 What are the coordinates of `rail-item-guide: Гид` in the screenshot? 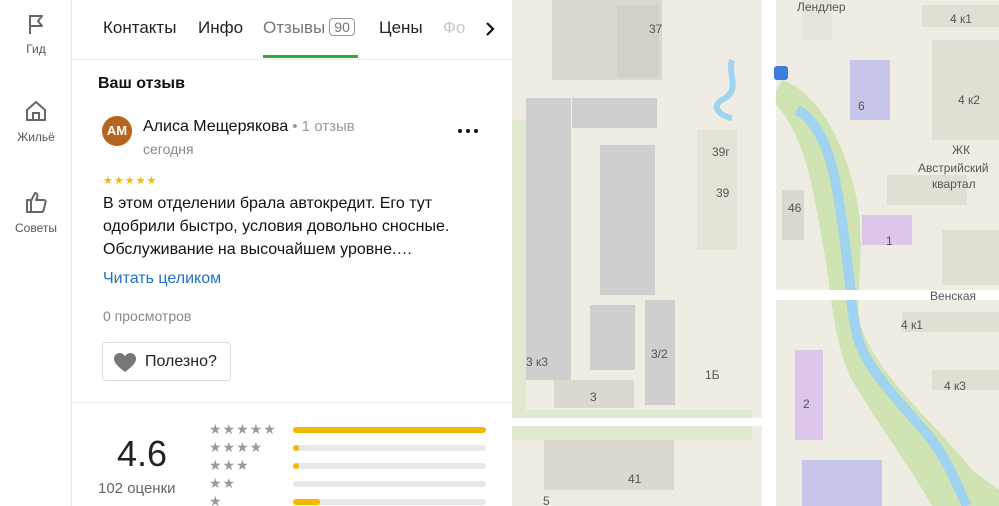 It's located at (36, 35).